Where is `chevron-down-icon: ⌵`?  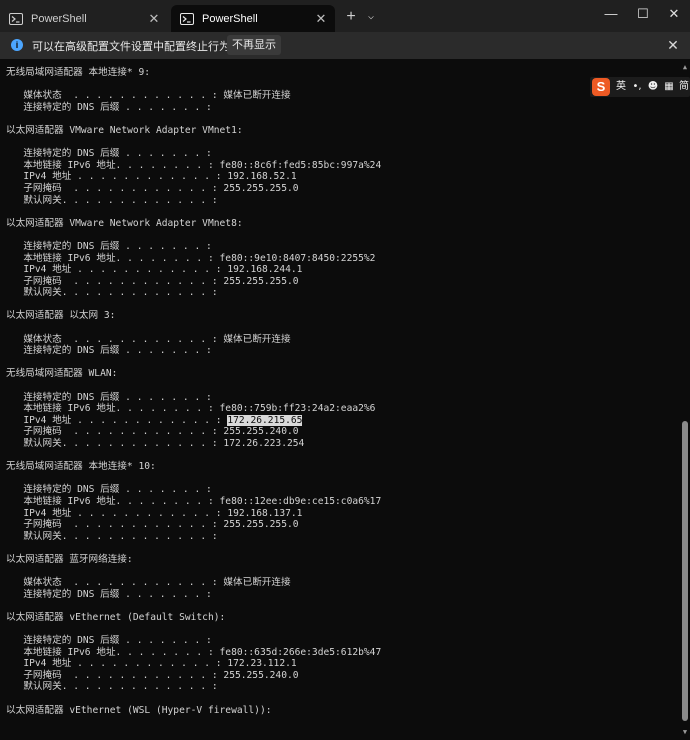
chevron-down-icon: ⌵ is located at coordinates (371, 17).